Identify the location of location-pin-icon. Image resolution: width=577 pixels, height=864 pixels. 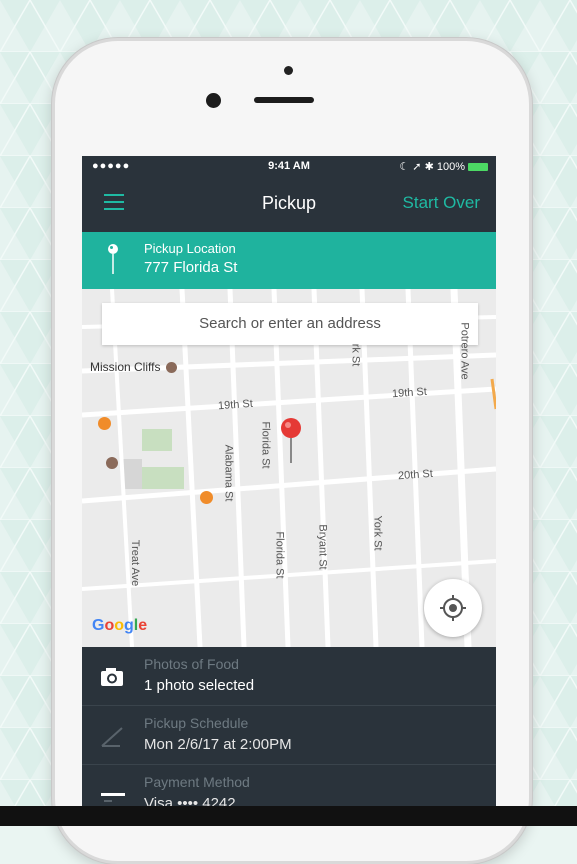
(291, 441).